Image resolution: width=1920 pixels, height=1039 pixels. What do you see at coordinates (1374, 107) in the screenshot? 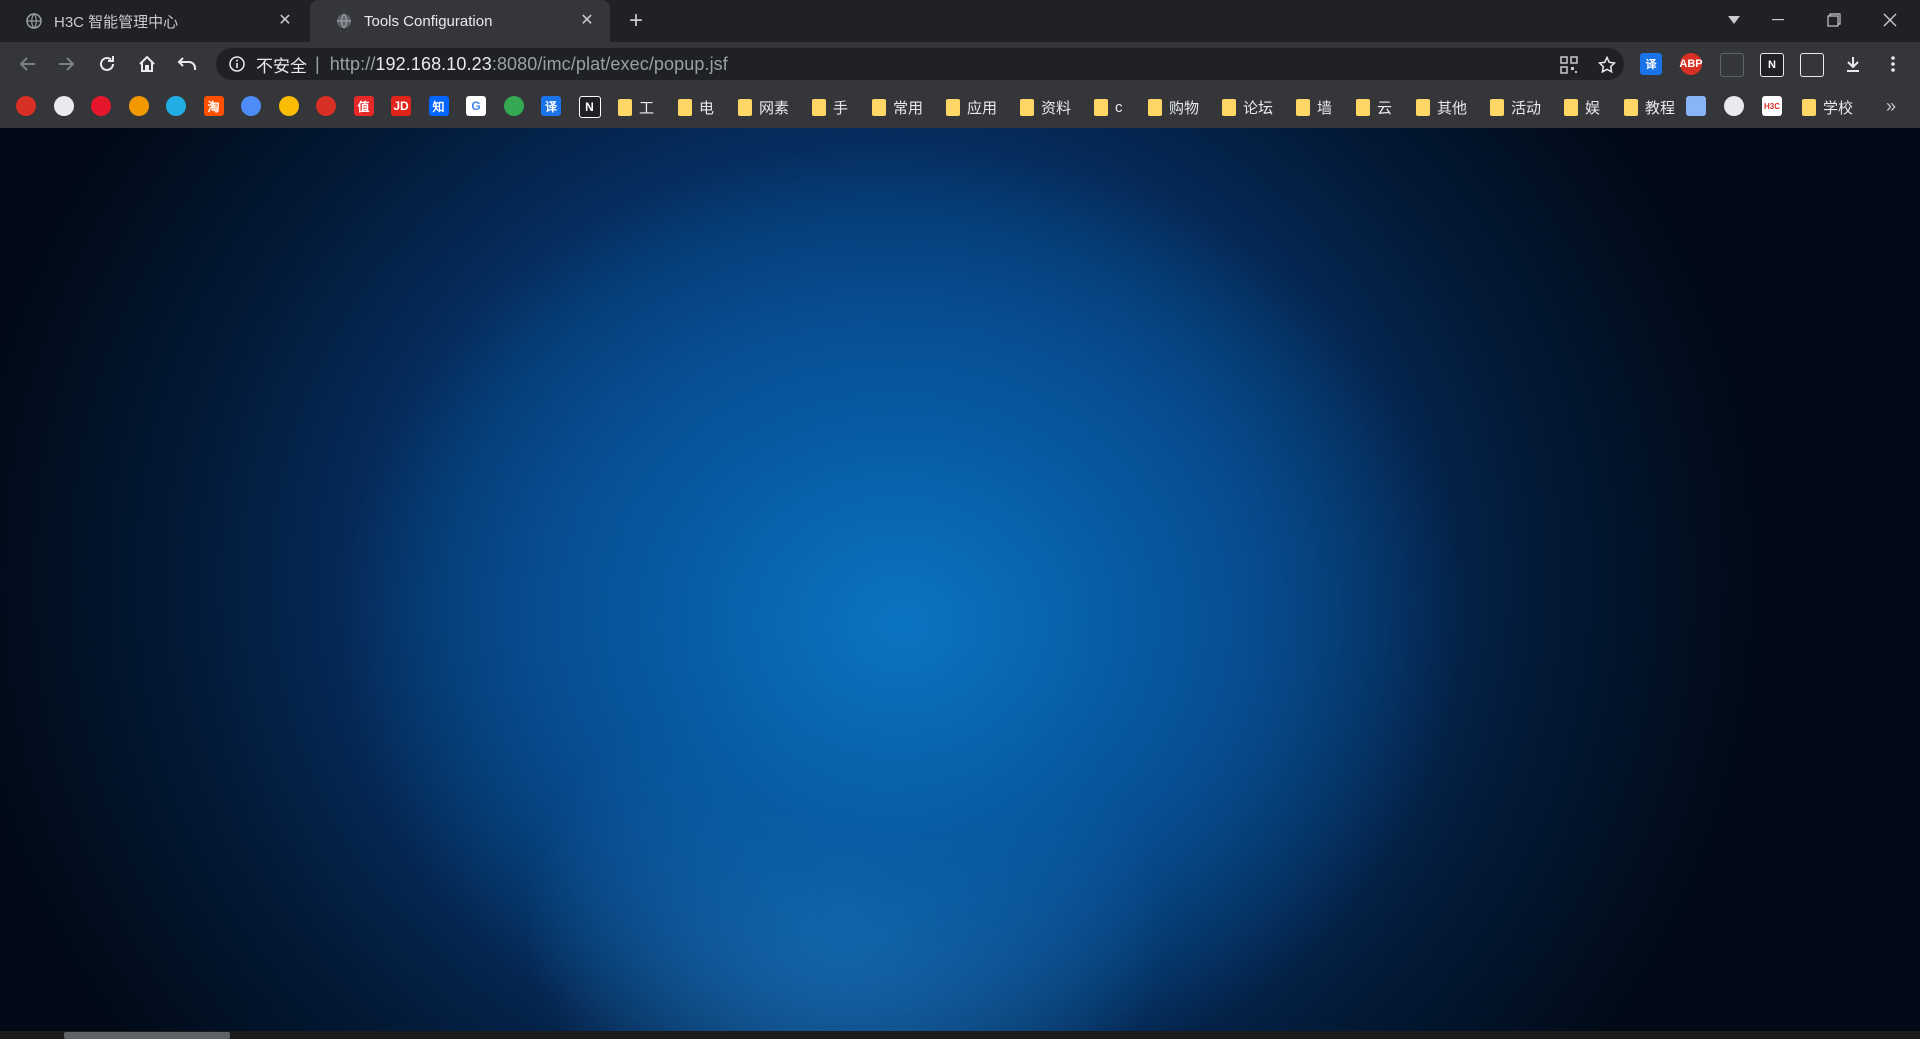
I see `bookmark-folder: 云` at bounding box center [1374, 107].